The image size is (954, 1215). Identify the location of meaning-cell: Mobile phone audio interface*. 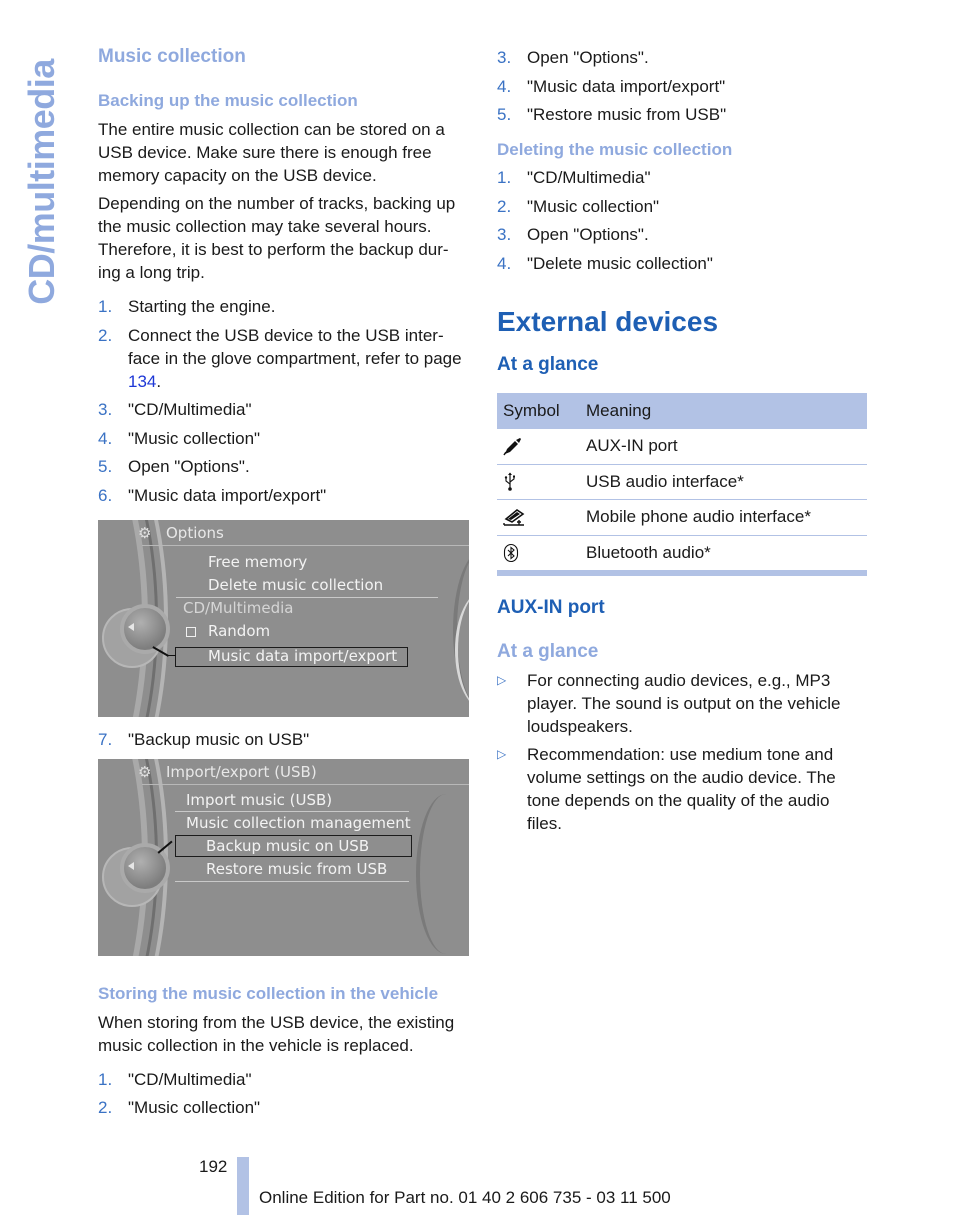
(726, 517).